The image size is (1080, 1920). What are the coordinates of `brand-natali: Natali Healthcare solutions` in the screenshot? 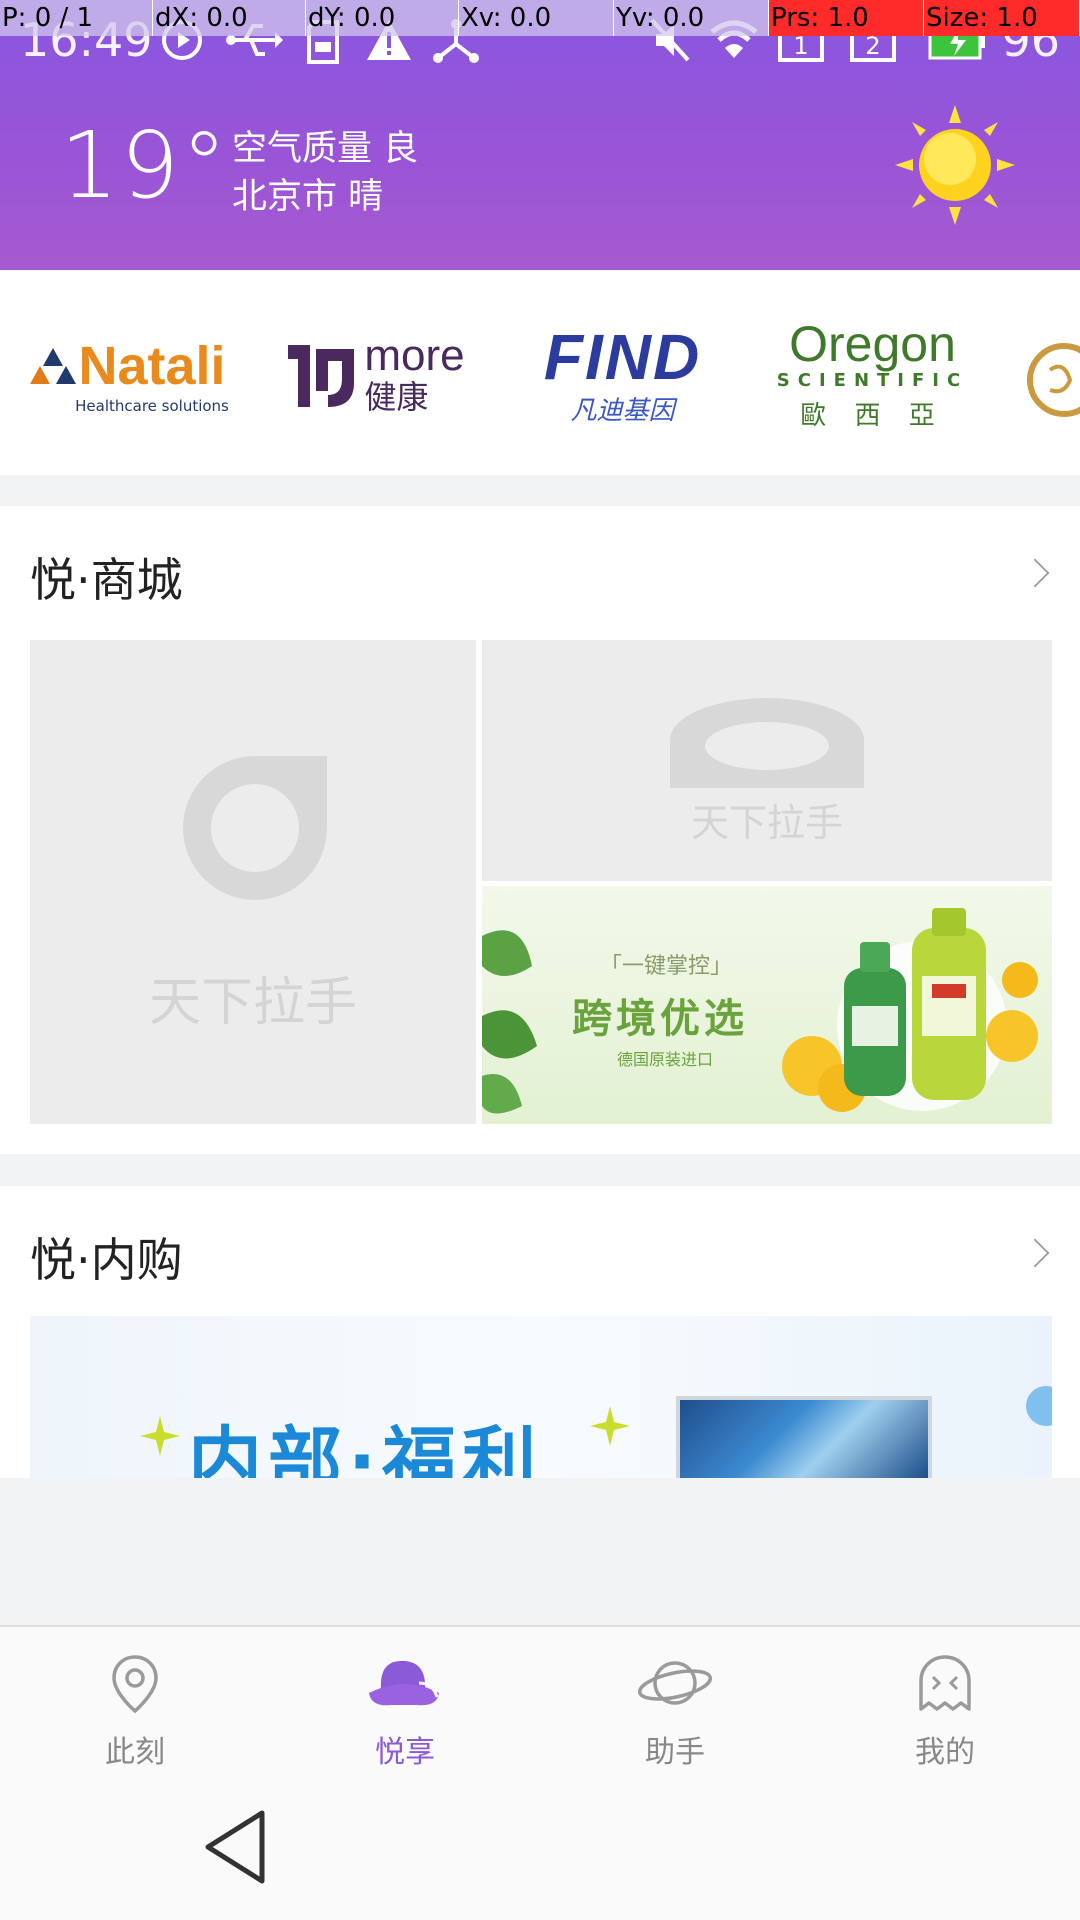 It's located at (127, 375).